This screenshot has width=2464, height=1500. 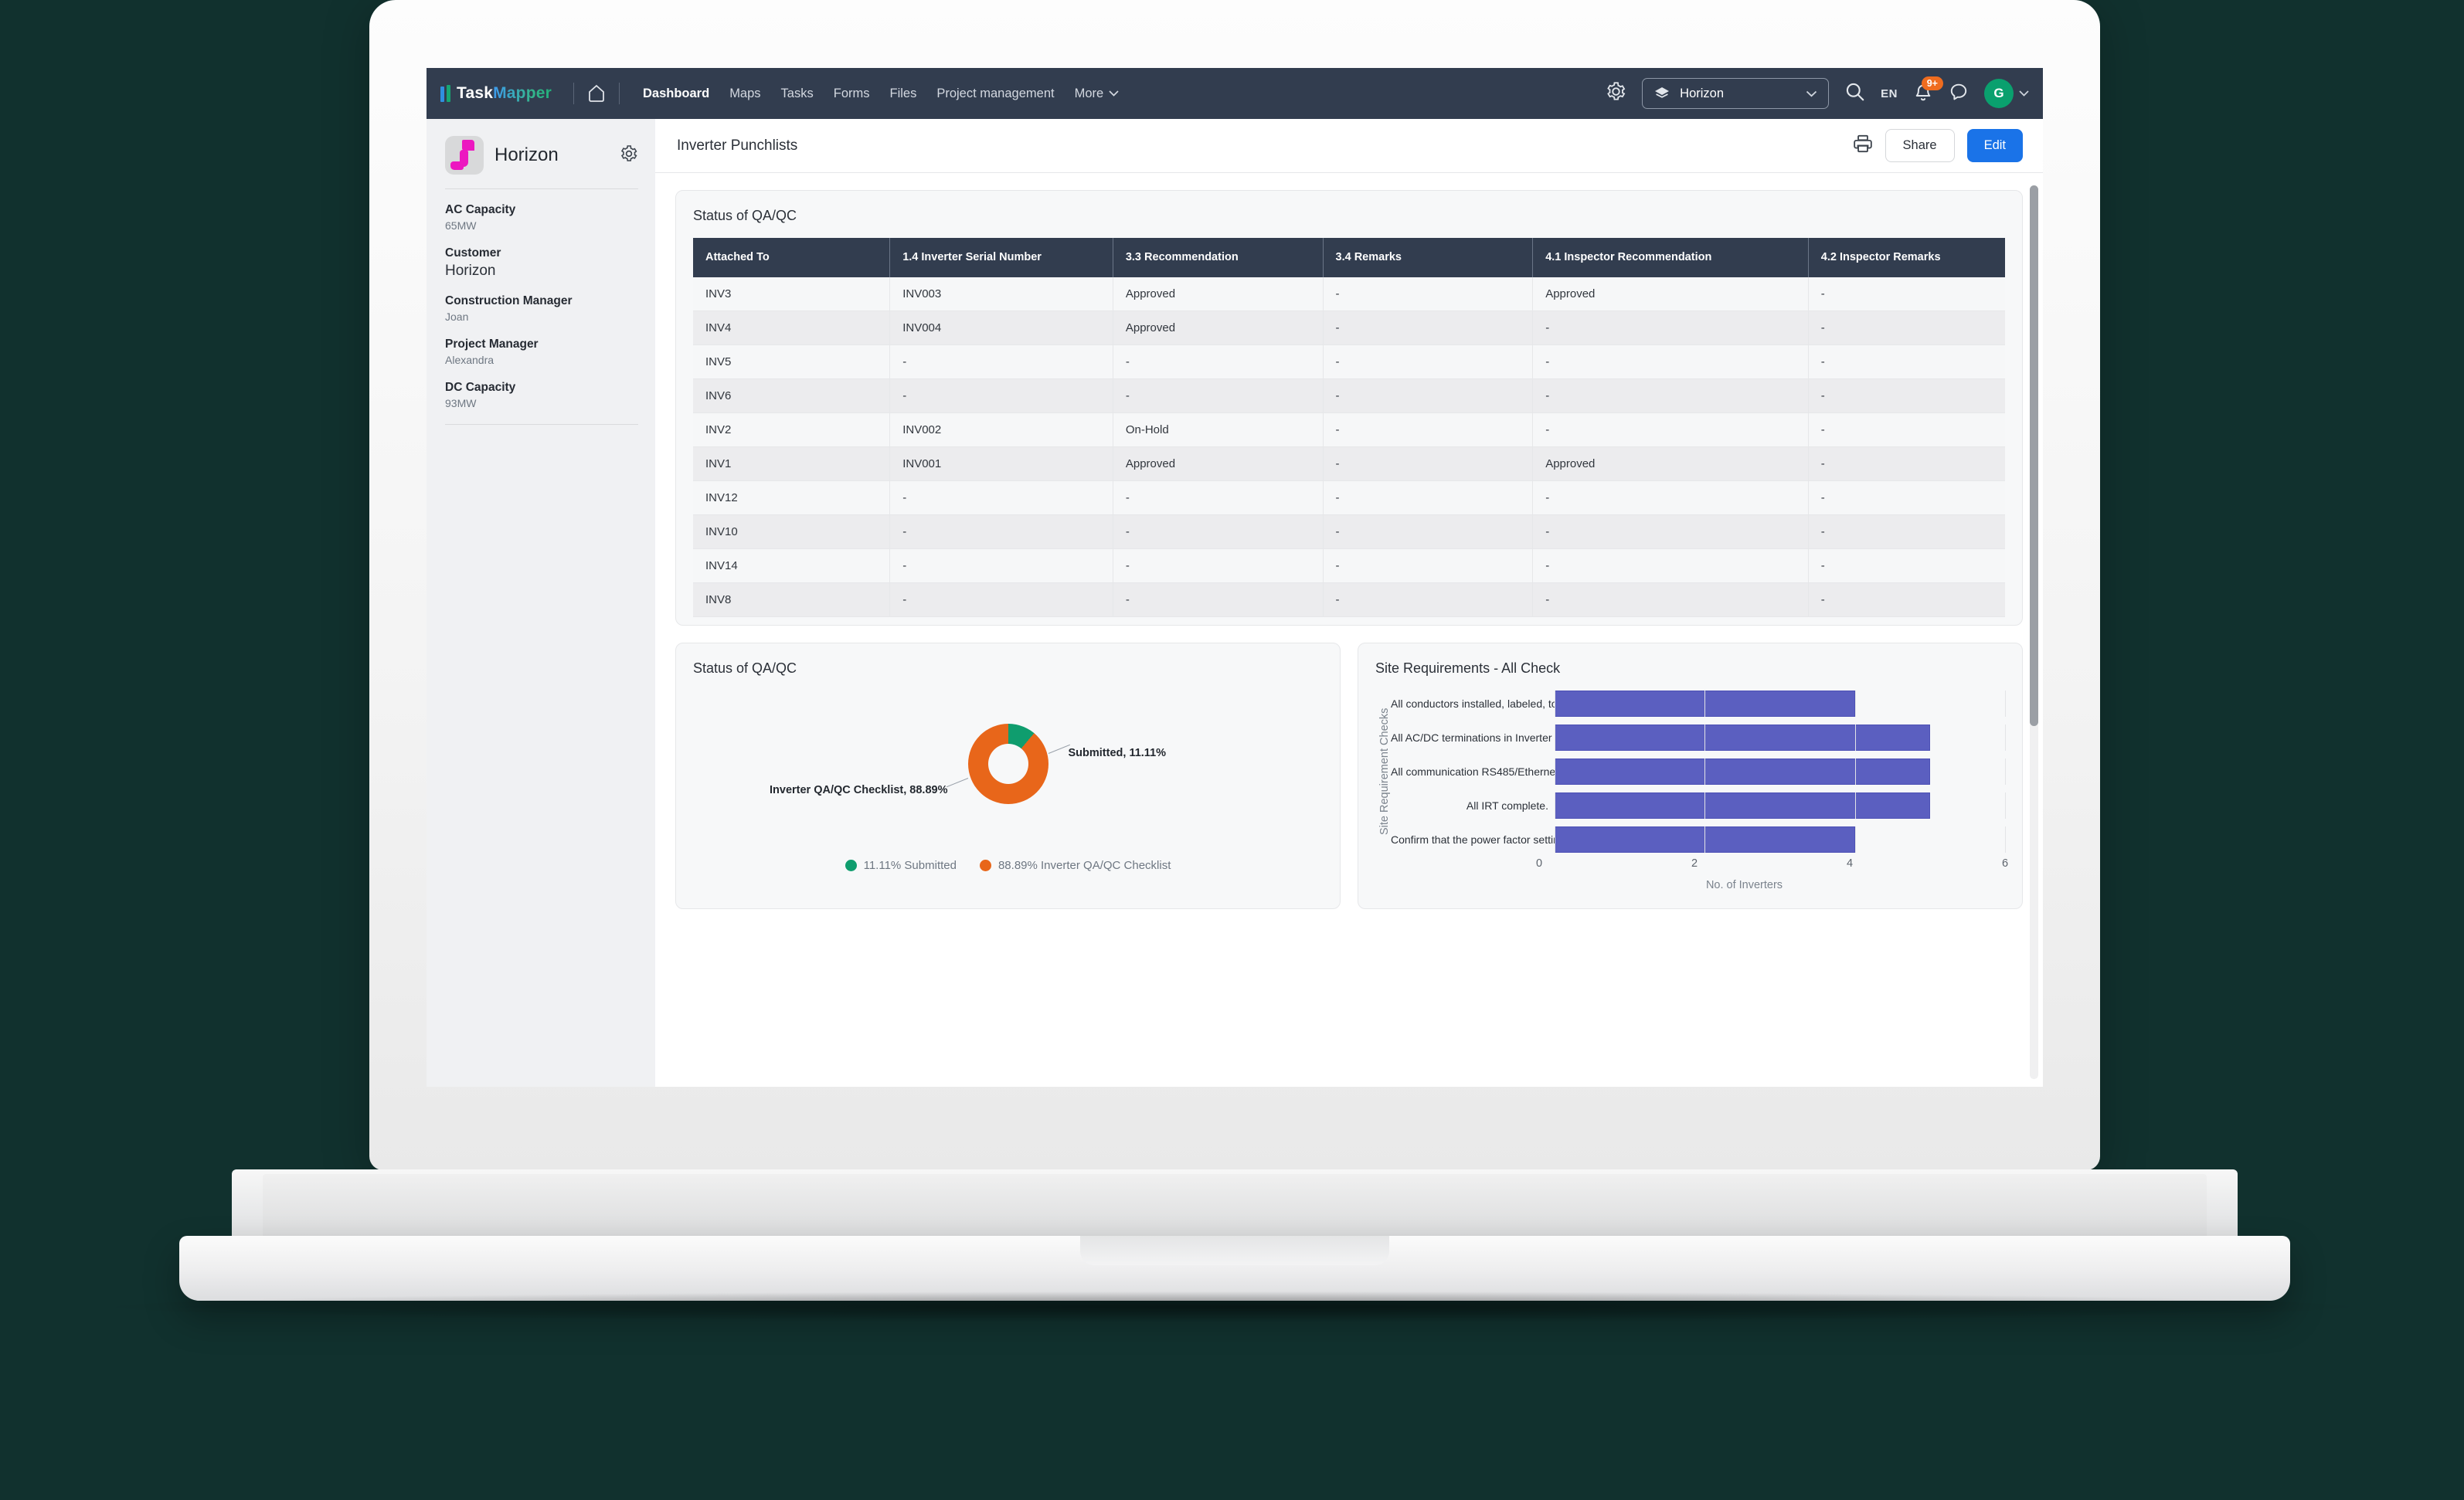 I want to click on bar-category-label: Confirm that the power factor setting, so click(x=1473, y=840).